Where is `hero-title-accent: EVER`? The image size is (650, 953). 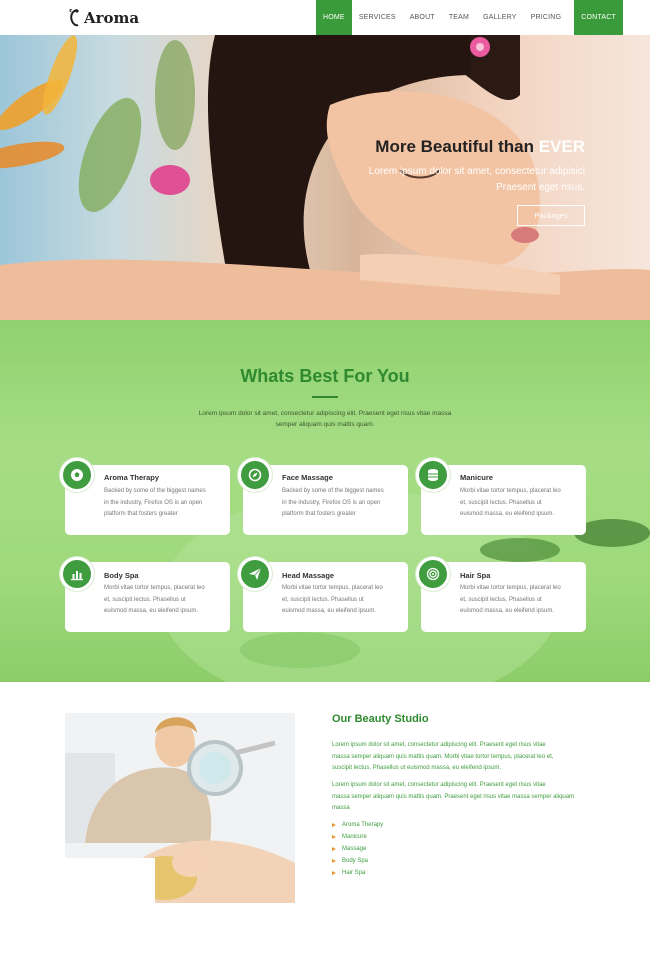 hero-title-accent: EVER is located at coordinates (561, 146).